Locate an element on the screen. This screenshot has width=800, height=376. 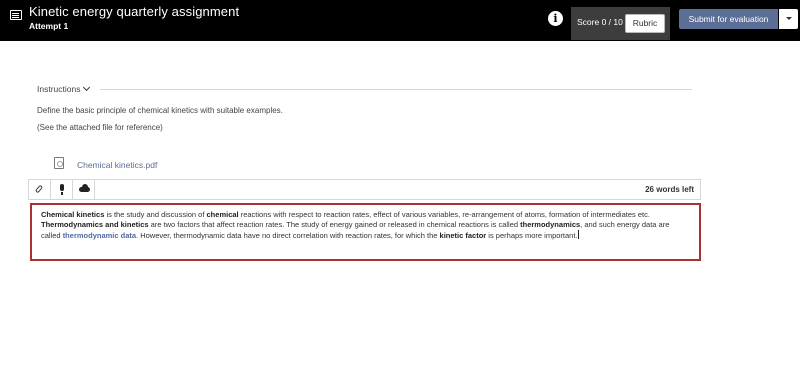
text-cursor is located at coordinates (578, 234).